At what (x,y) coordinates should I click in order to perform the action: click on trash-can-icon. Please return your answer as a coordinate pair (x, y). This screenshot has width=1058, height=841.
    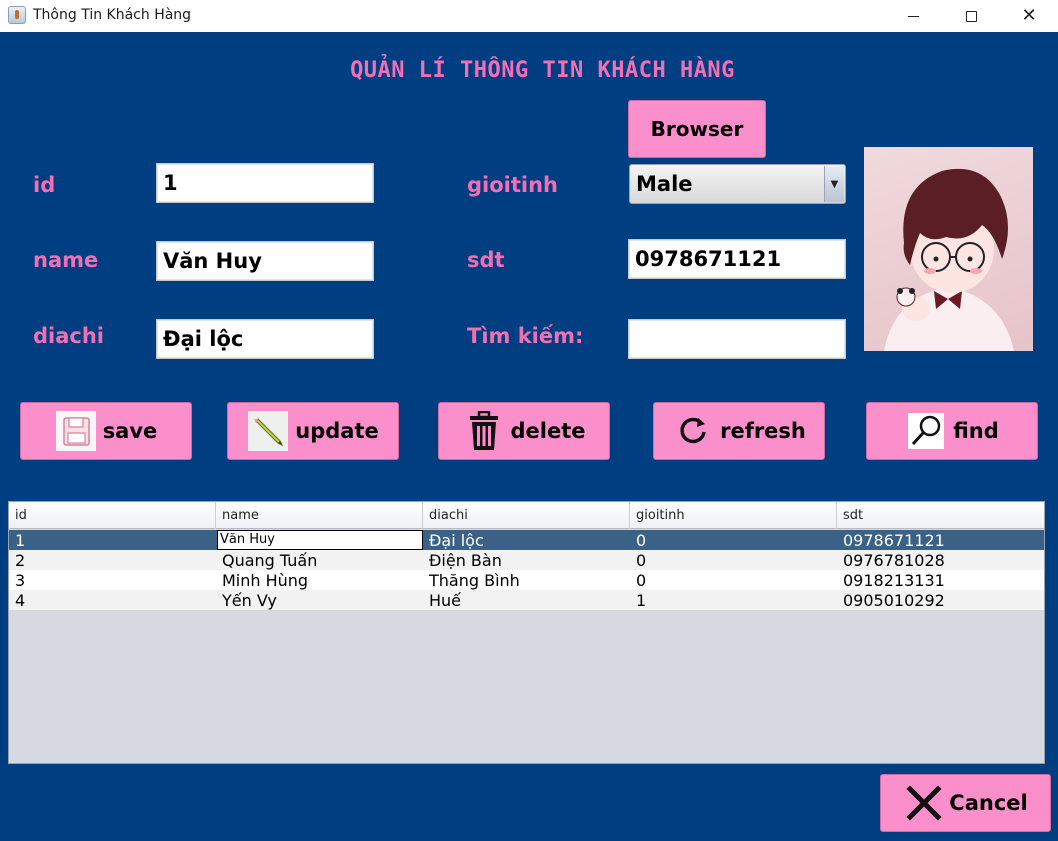
    Looking at the image, I should click on (484, 431).